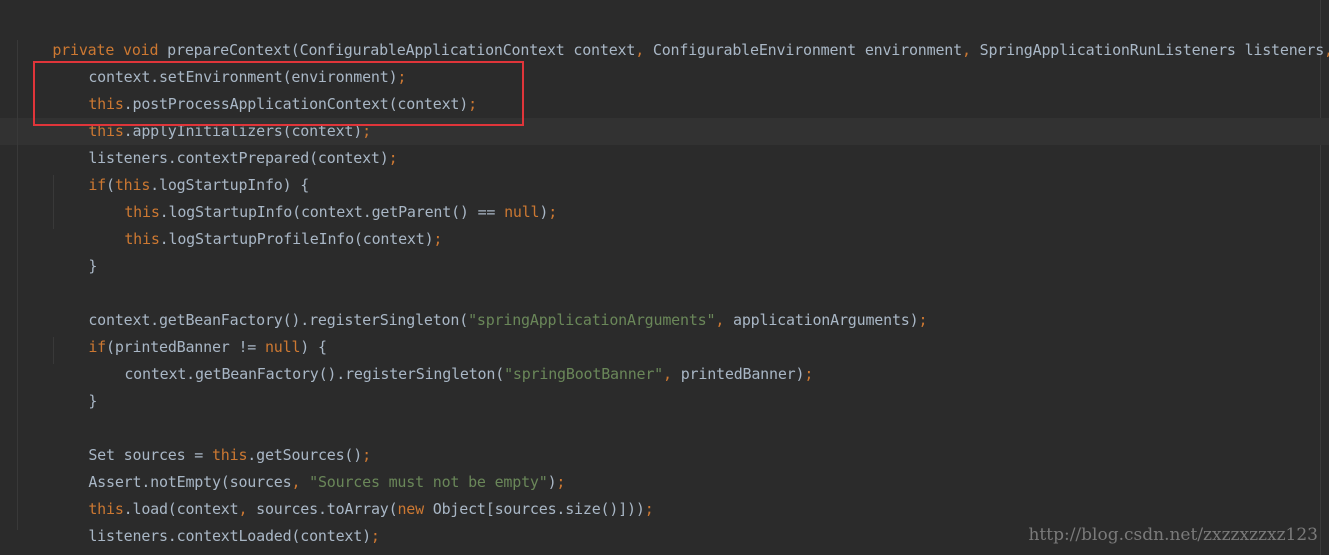 The height and width of the screenshot is (555, 1329). Describe the element at coordinates (1147, 50) in the screenshot. I see `code-token: SpringApplicationRunListeners listeners` at that location.